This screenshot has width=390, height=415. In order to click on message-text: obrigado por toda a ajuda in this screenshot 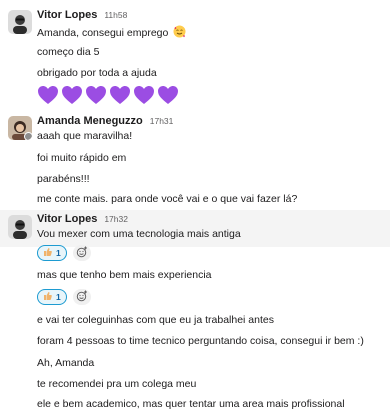, I will do `click(97, 73)`.